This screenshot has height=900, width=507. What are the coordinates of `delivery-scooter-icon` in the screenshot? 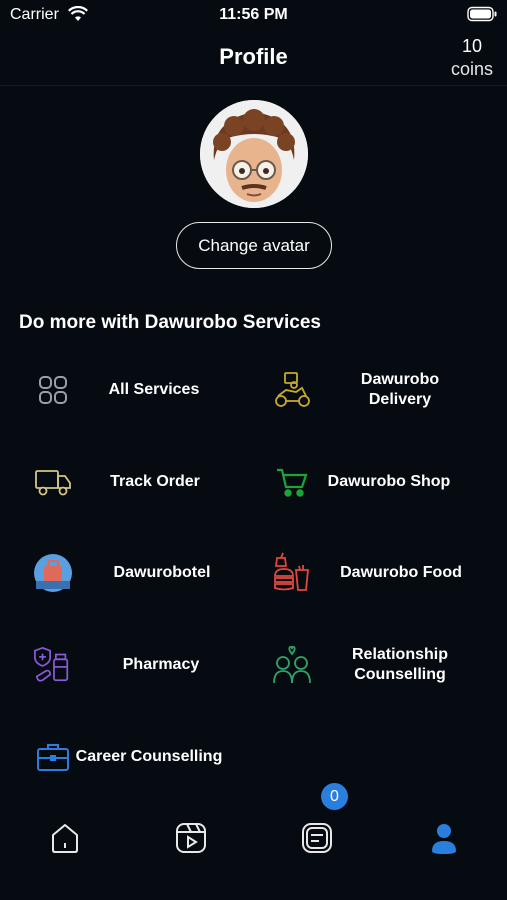 It's located at (292, 390).